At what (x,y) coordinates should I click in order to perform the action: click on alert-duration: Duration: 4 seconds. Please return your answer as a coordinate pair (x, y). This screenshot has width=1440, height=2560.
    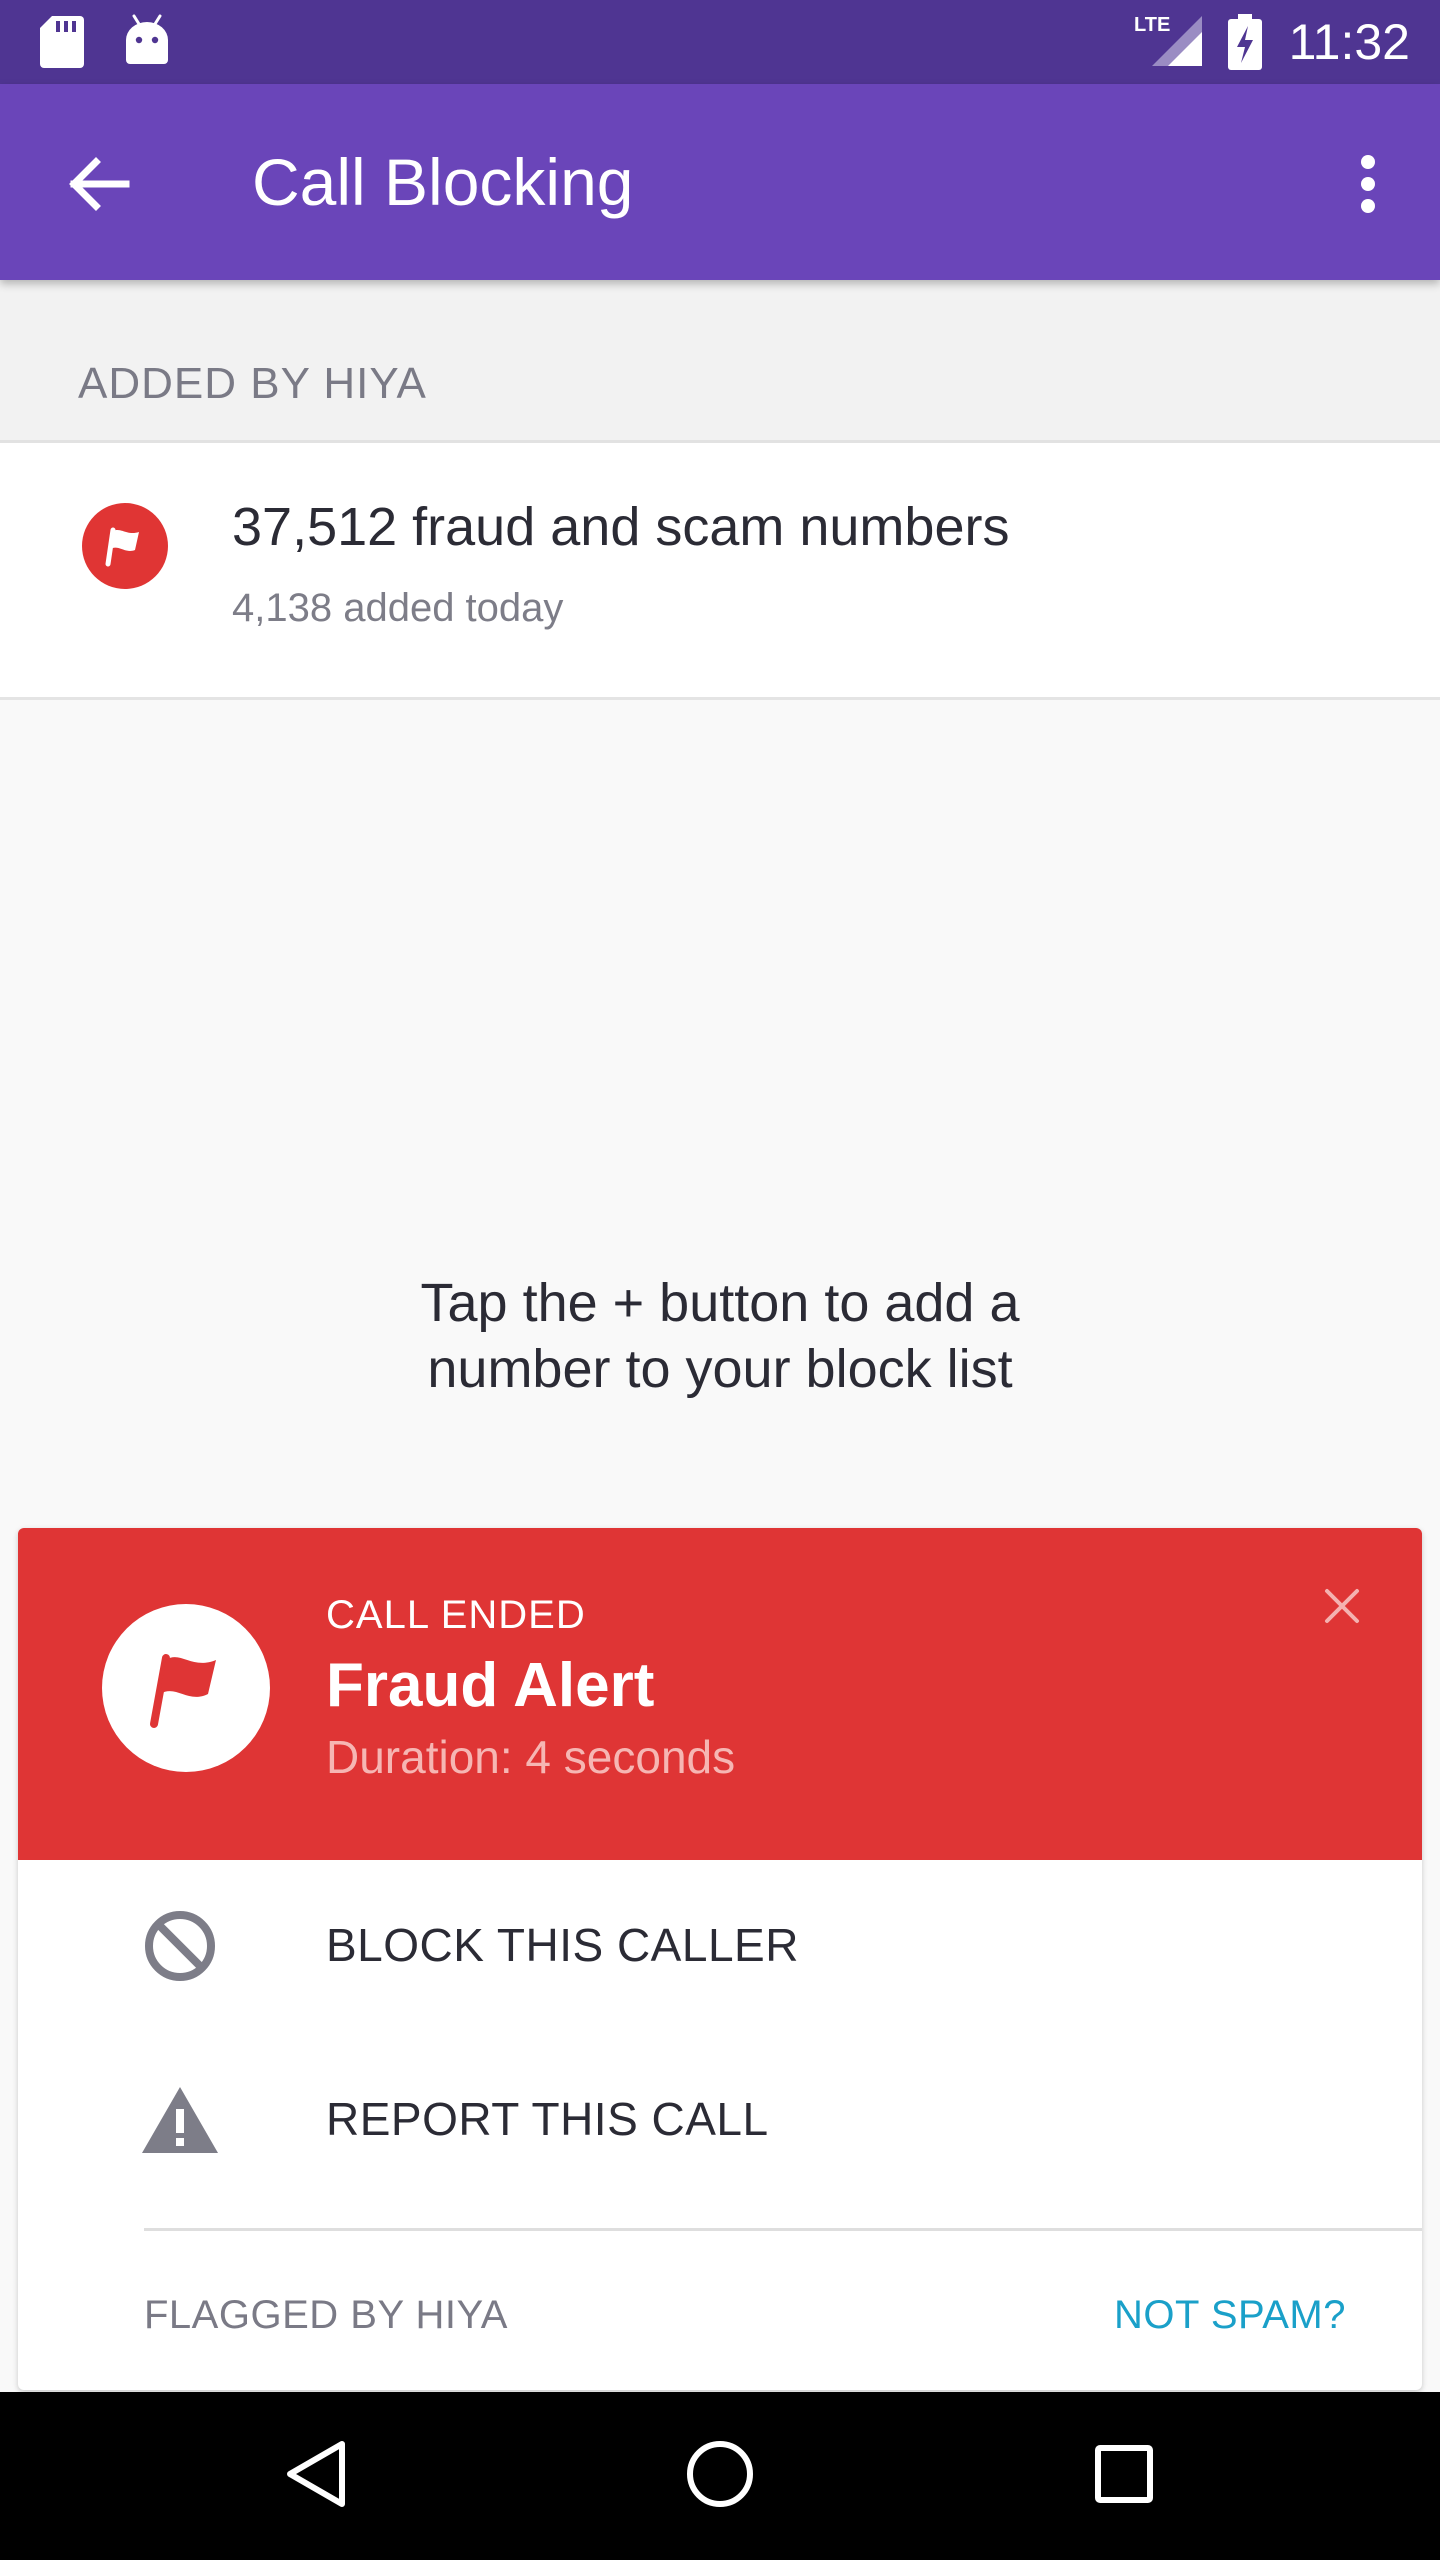
    Looking at the image, I should click on (531, 1757).